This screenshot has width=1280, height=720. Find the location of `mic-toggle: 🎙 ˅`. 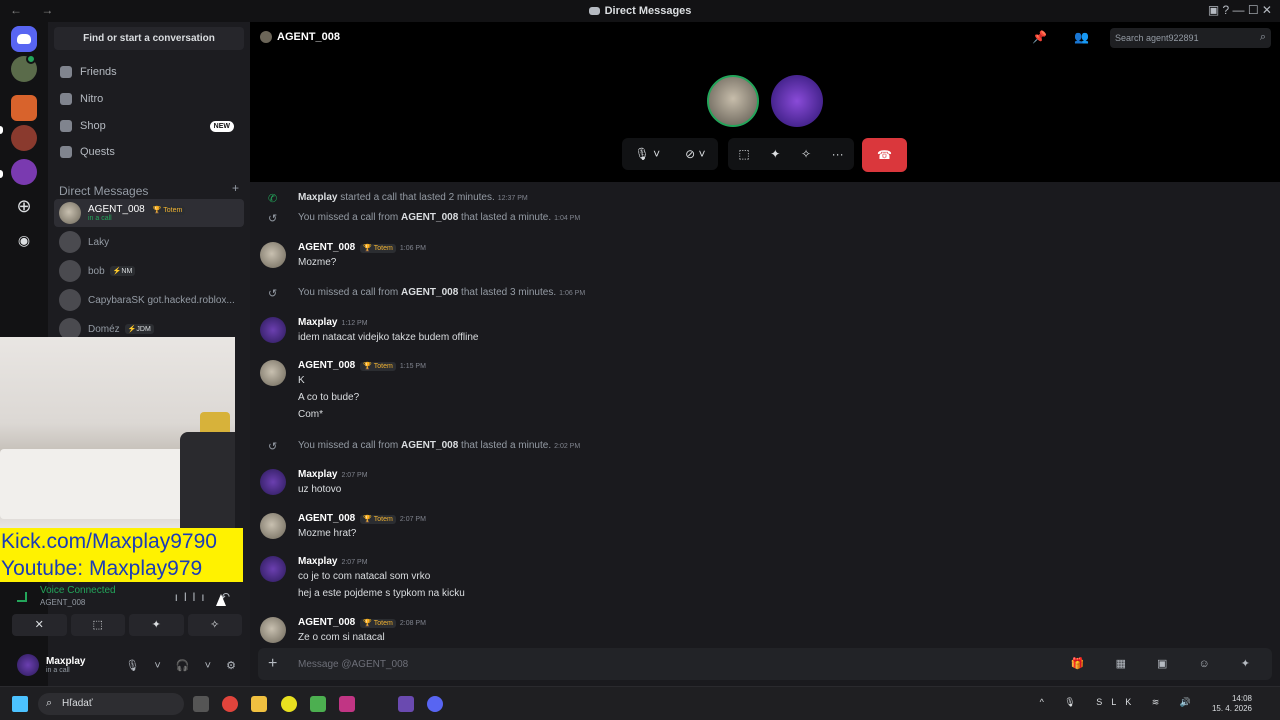

mic-toggle: 🎙 ˅ is located at coordinates (648, 154).